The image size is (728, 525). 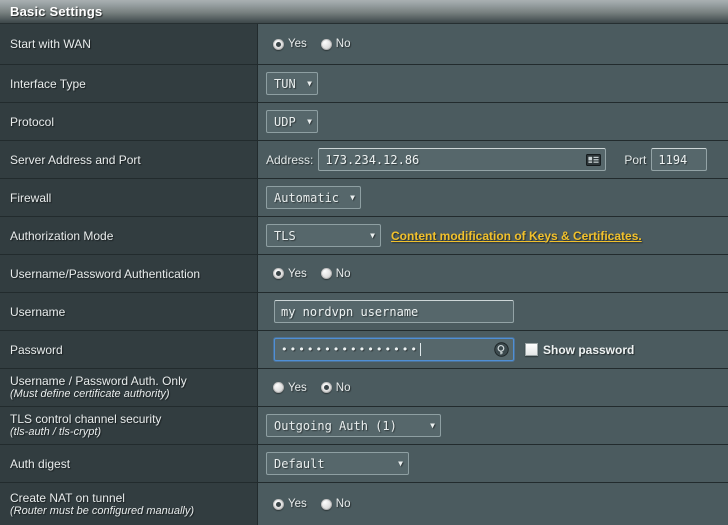 What do you see at coordinates (350, 349) in the screenshot?
I see `password-value: ••••••••••••••••` at bounding box center [350, 349].